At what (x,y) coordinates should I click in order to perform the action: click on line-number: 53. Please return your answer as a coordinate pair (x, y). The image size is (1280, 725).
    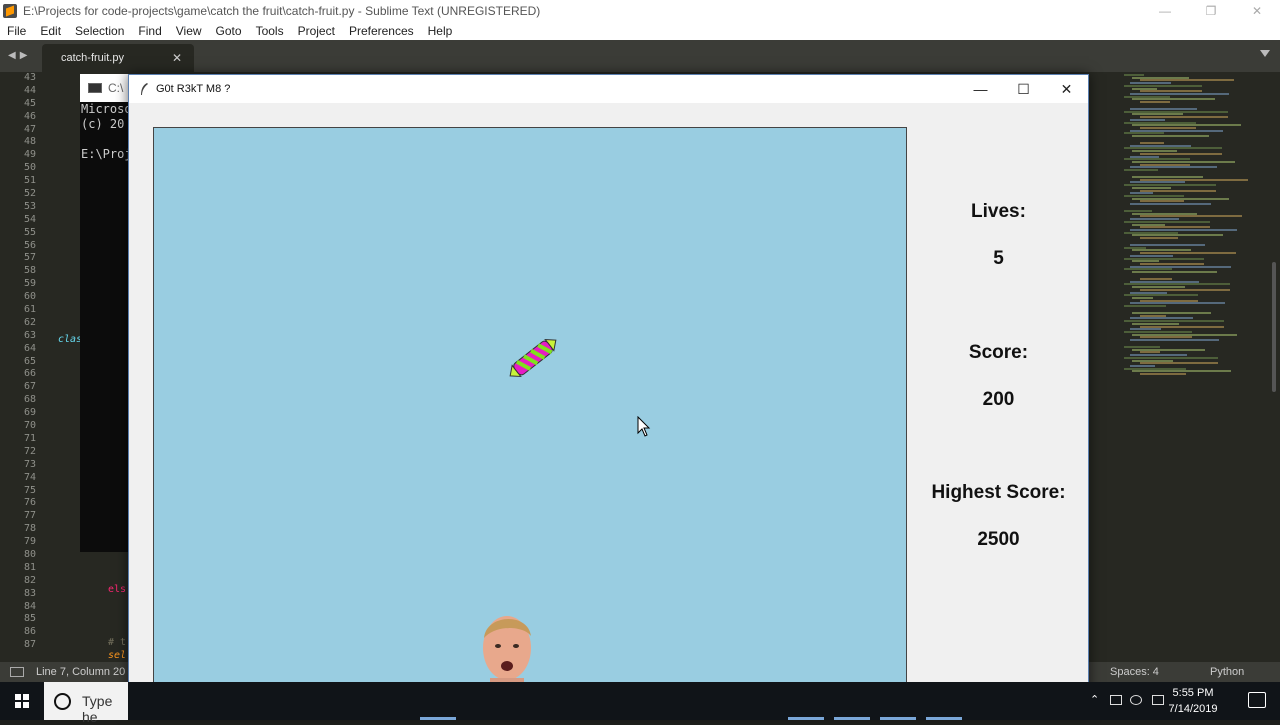
    Looking at the image, I should click on (29, 206).